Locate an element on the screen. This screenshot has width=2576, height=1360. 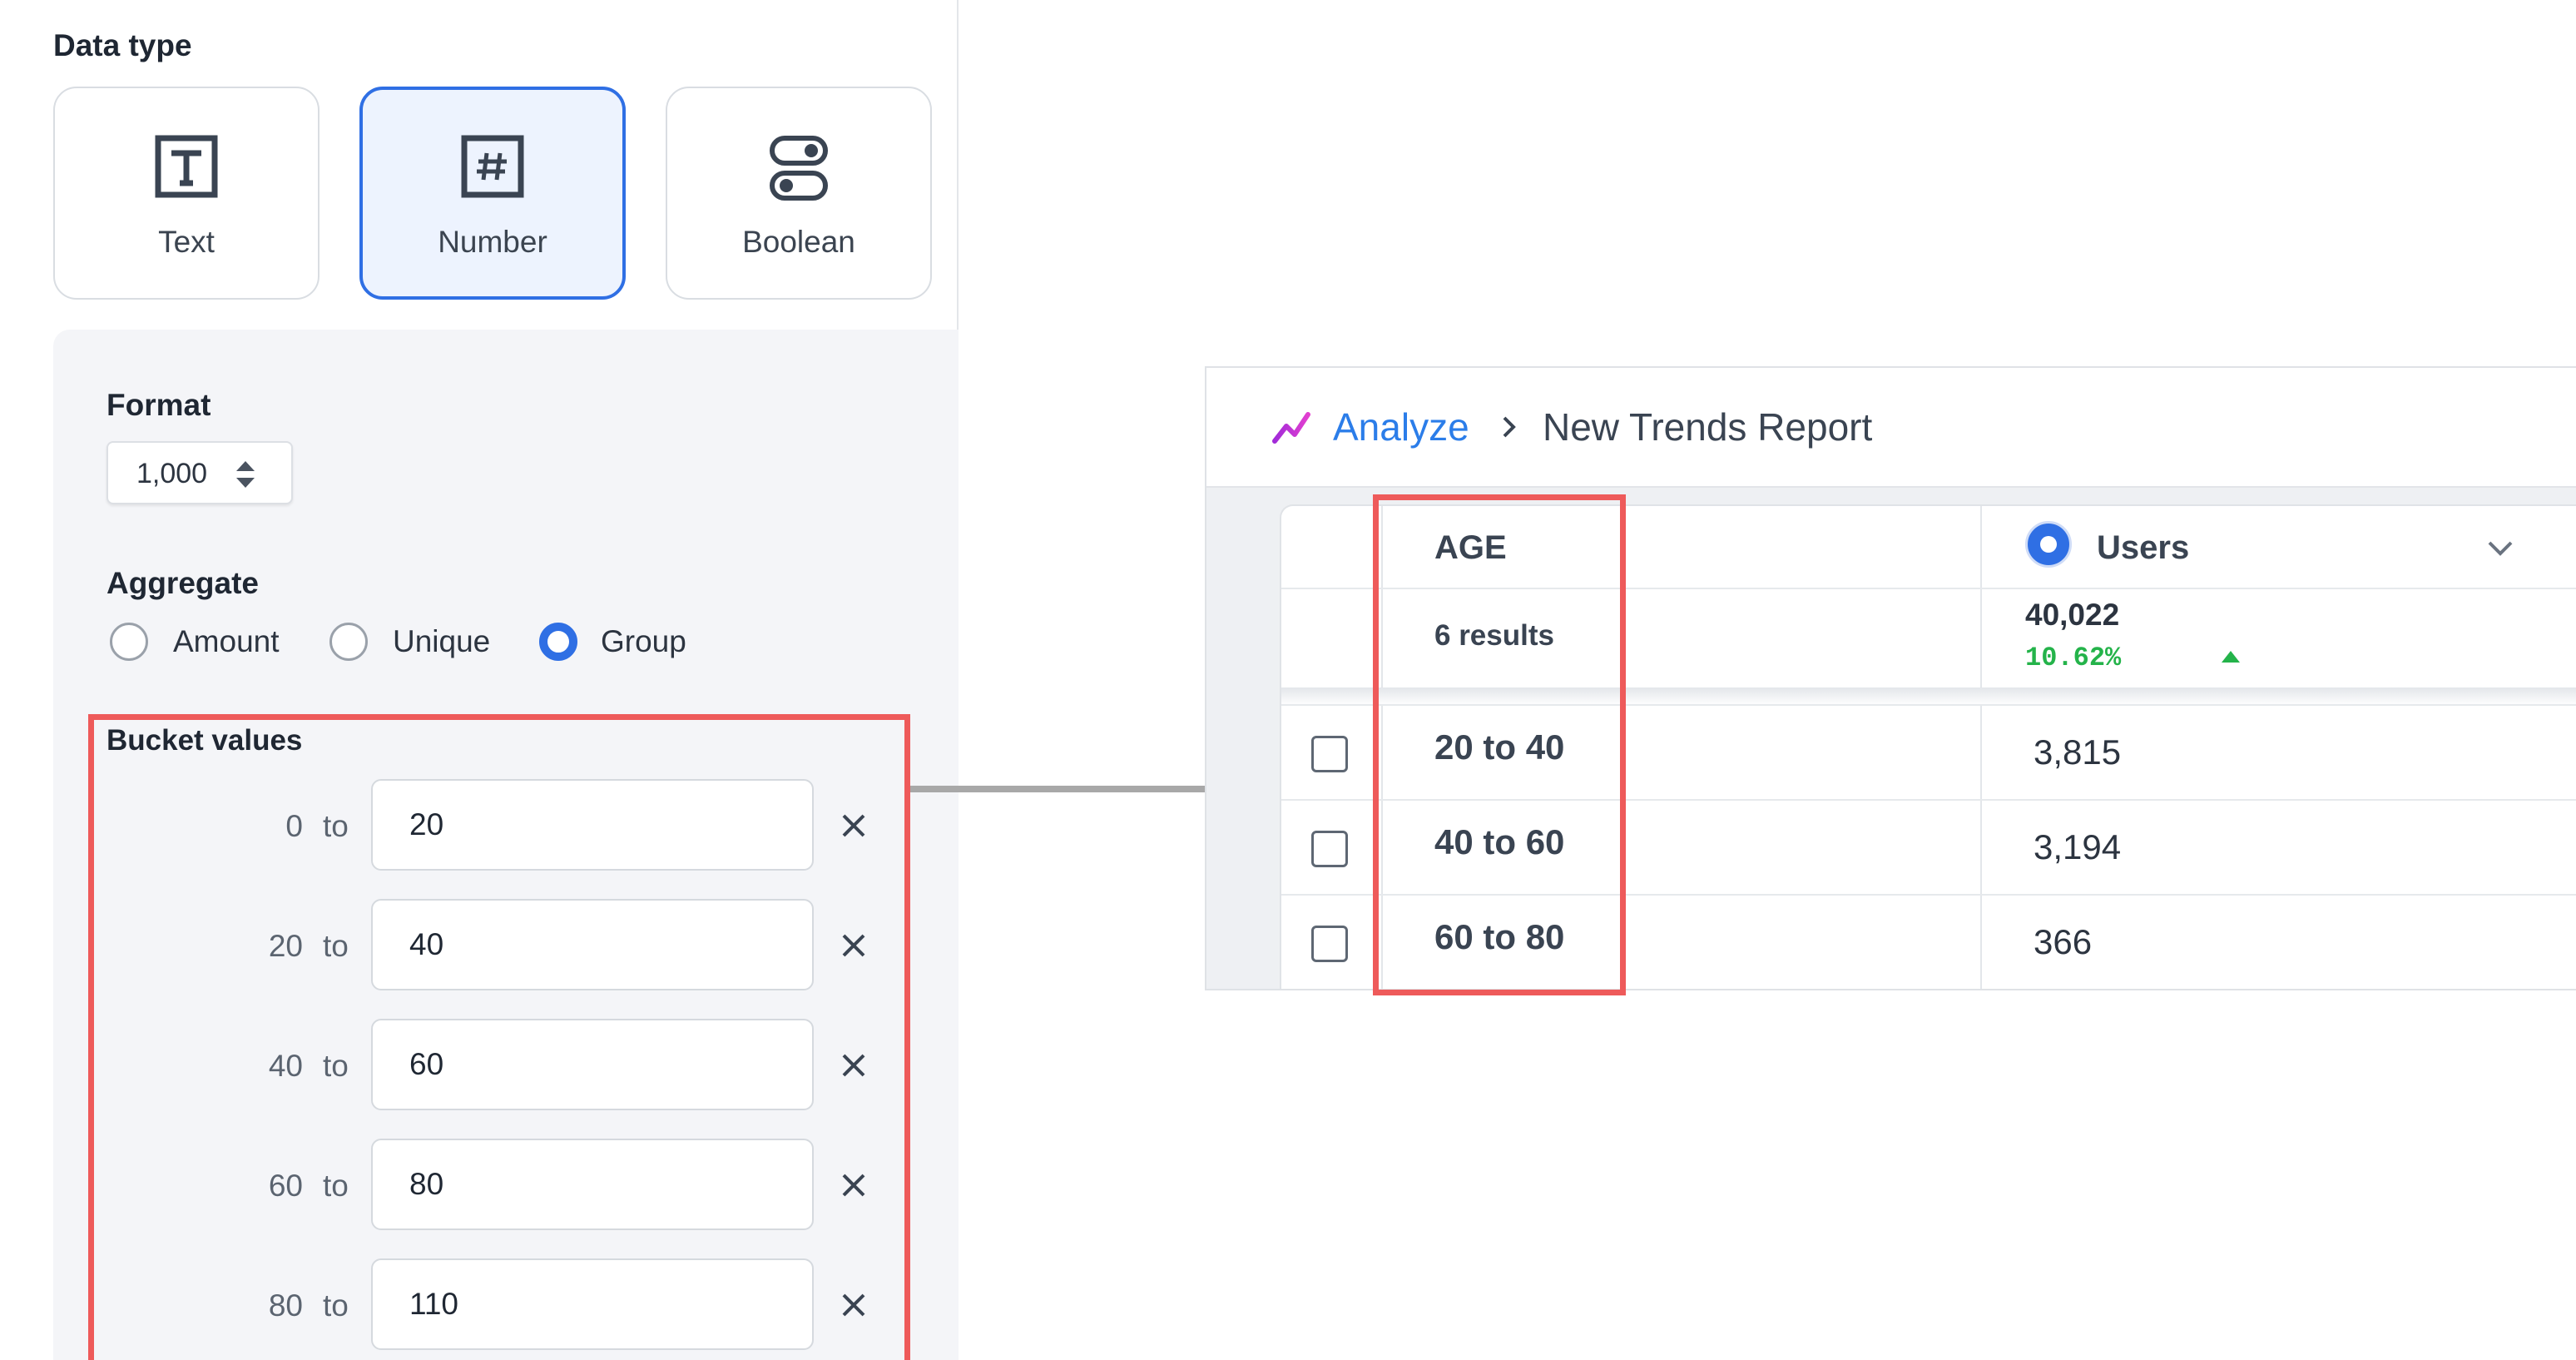
users-delta: 10.62% is located at coordinates (2074, 658).